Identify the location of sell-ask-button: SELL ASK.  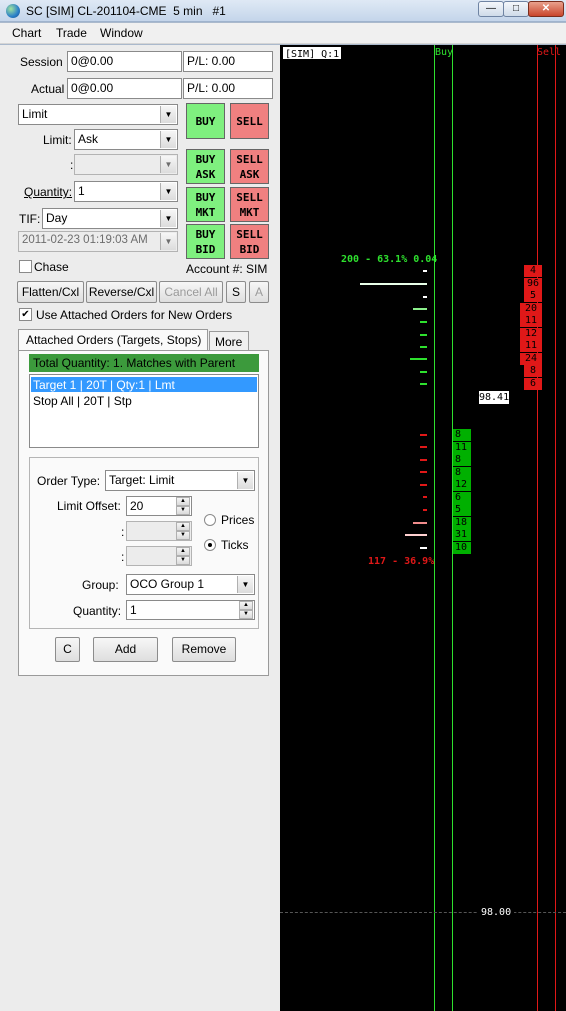
(249, 166).